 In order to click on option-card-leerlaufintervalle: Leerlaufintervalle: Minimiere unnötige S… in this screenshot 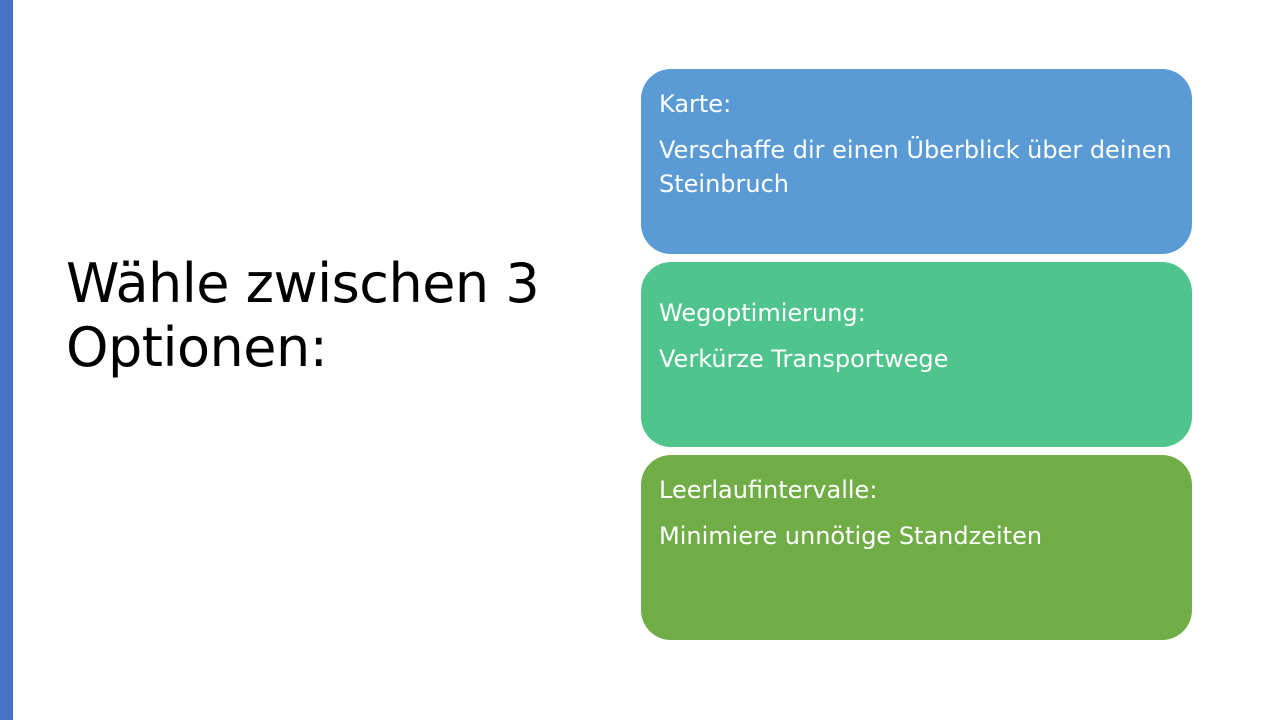, I will do `click(916, 547)`.